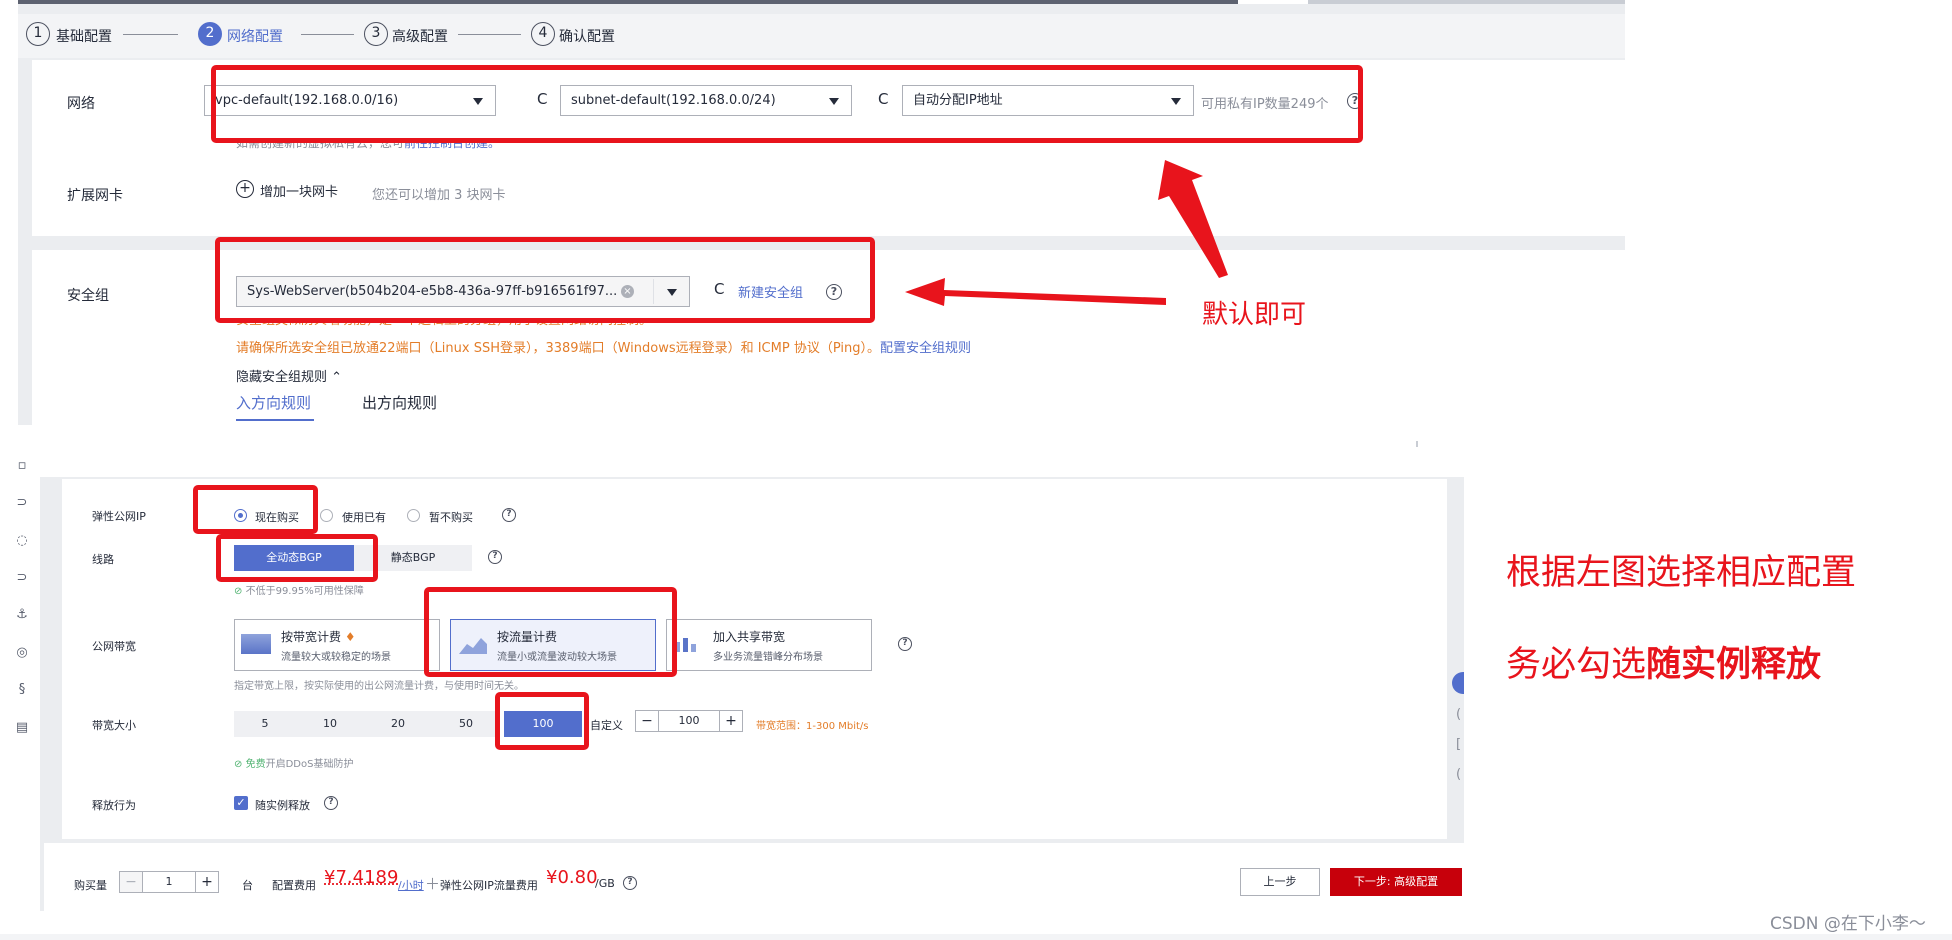 The width and height of the screenshot is (1952, 940). What do you see at coordinates (255, 509) in the screenshot?
I see `highlight-box-eip` at bounding box center [255, 509].